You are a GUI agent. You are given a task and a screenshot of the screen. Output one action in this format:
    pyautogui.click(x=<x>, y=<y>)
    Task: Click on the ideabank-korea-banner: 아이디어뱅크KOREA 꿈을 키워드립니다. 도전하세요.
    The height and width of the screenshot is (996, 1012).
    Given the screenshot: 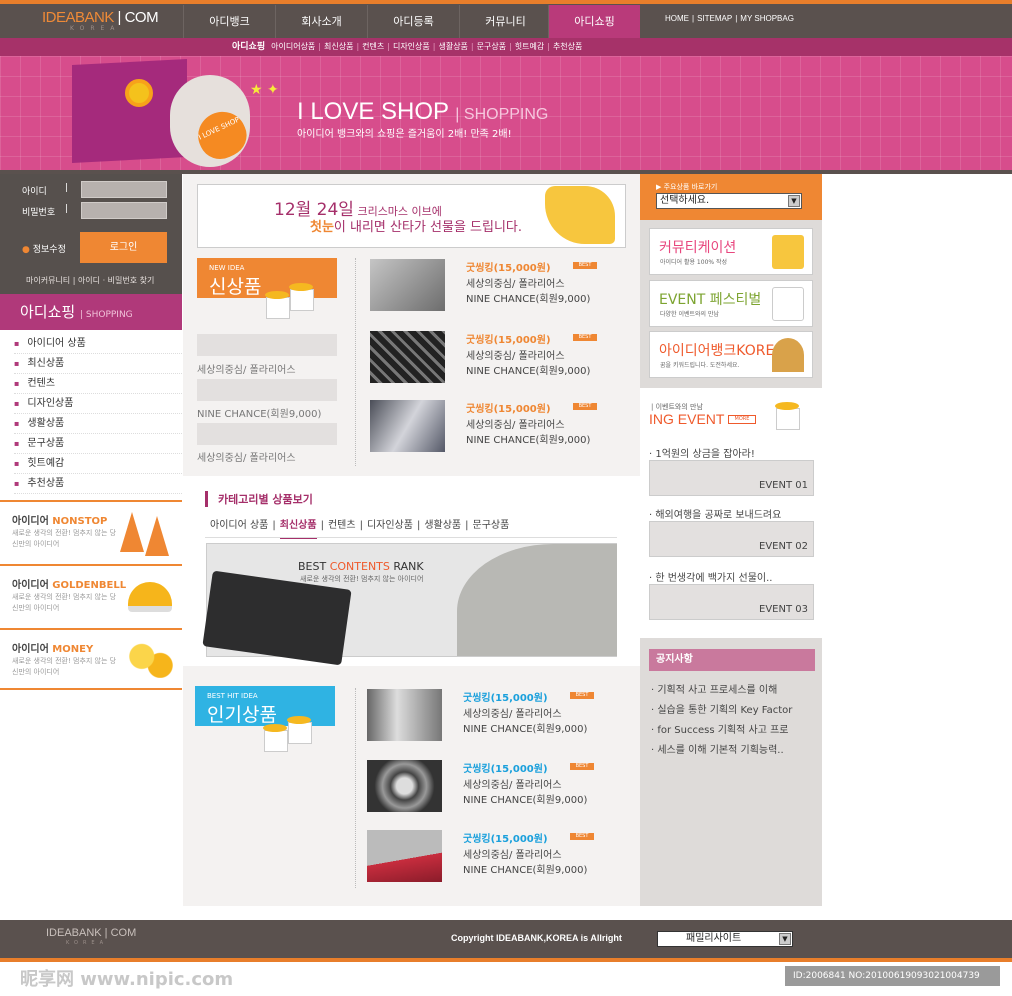 What is the action you would take?
    pyautogui.click(x=731, y=354)
    